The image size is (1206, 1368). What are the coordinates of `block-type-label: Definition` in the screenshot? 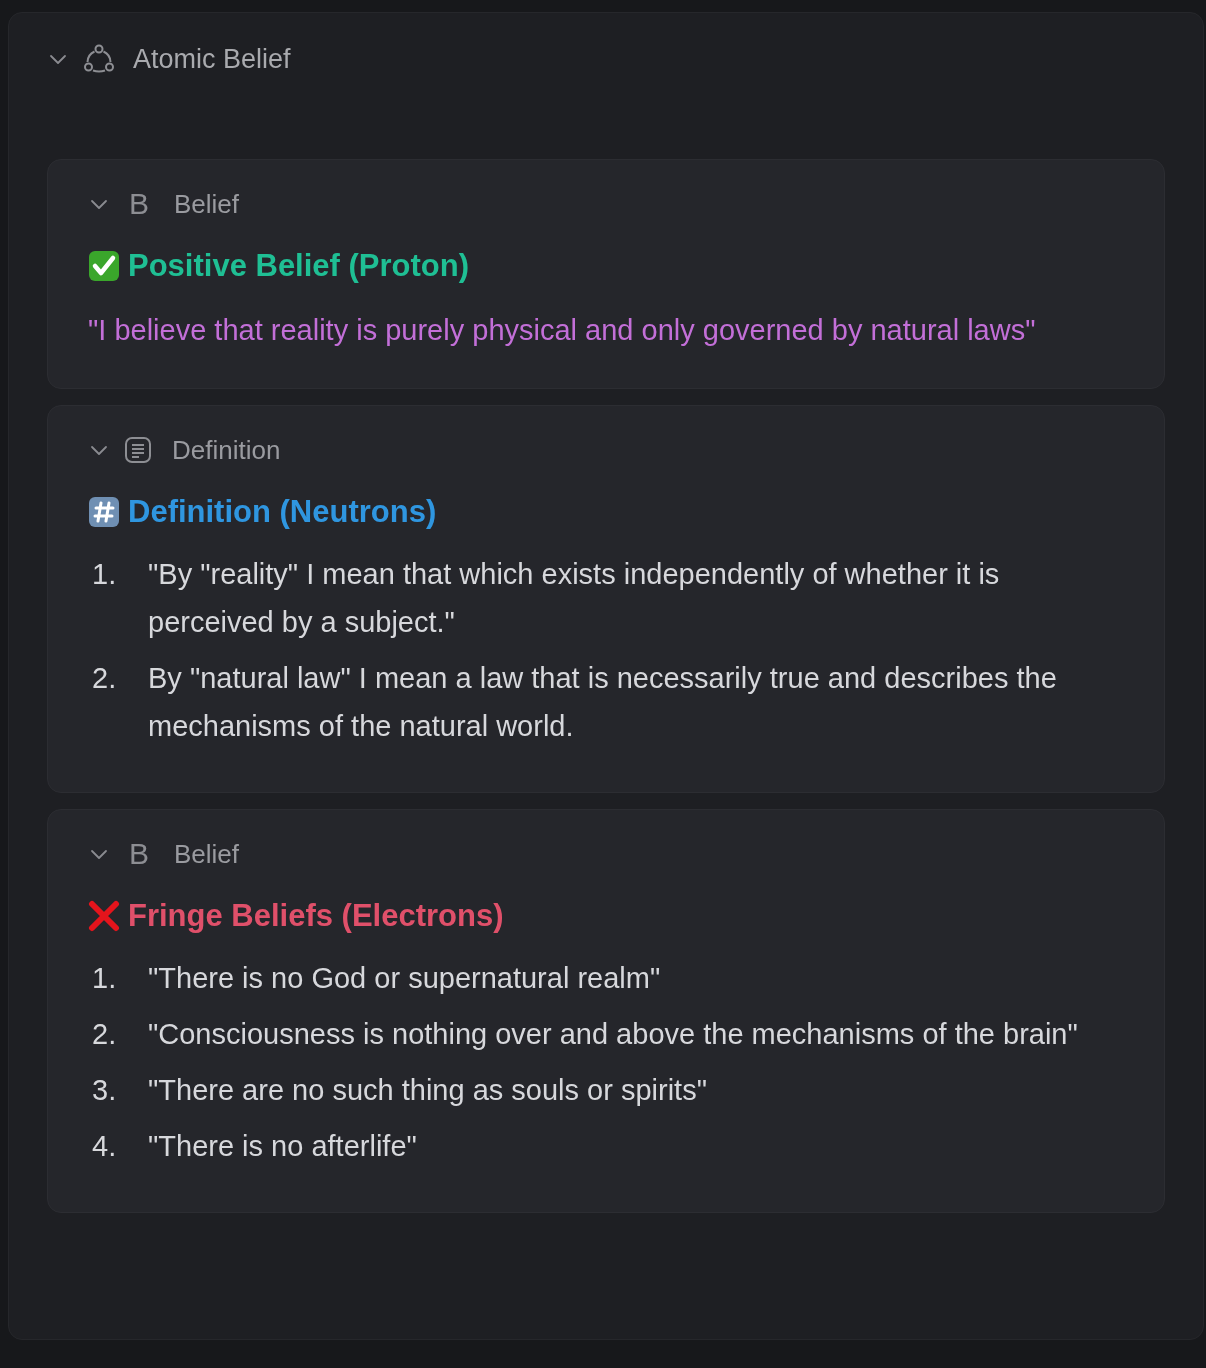 It's located at (226, 450).